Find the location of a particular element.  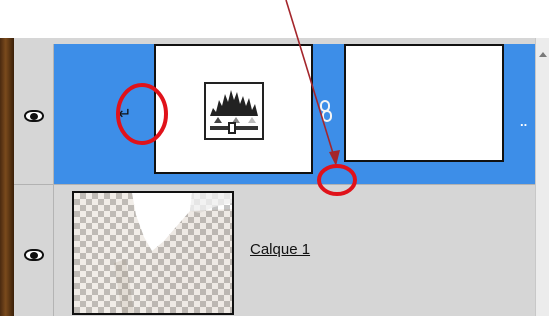

levels-icon is located at coordinates (234, 111).